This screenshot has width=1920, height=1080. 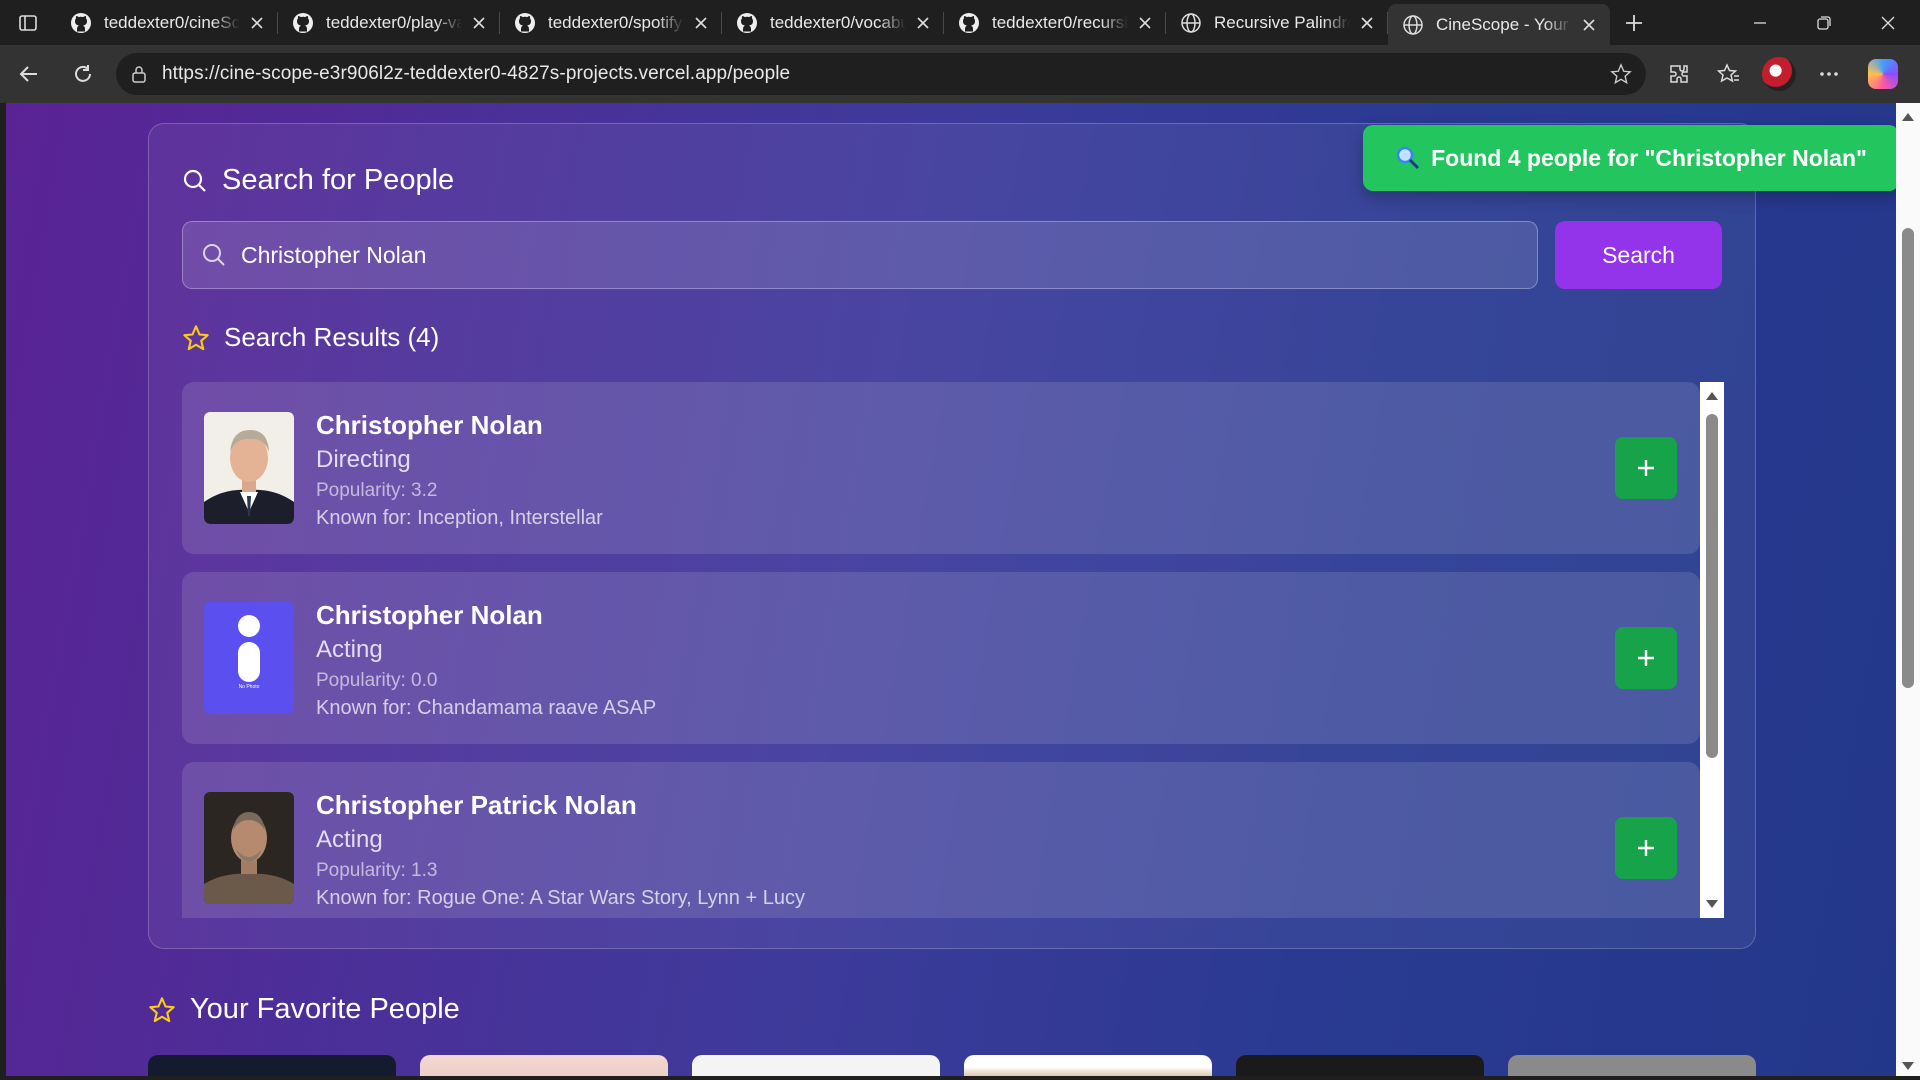 What do you see at coordinates (486, 708) in the screenshot?
I see `person-known-for: Known for: Chandamama raave ASAP` at bounding box center [486, 708].